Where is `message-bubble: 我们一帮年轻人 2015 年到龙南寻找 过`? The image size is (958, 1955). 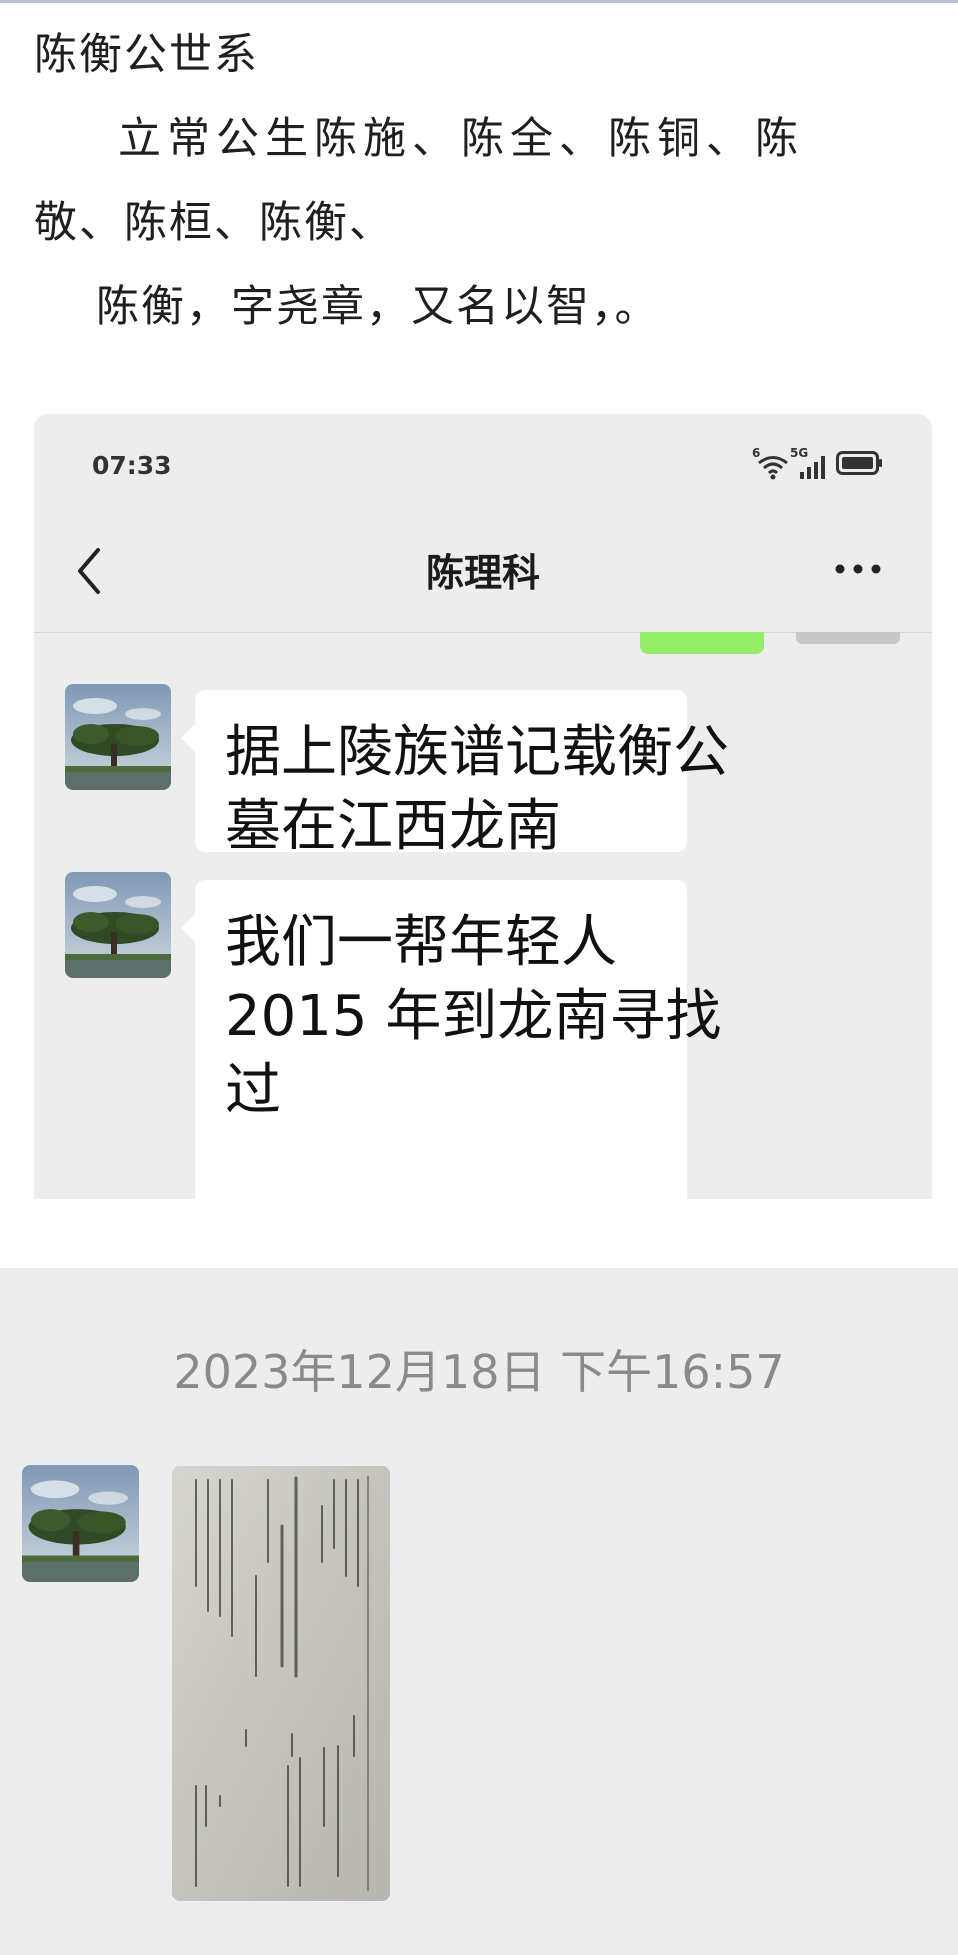 message-bubble: 我们一帮年轻人 2015 年到龙南寻找 过 is located at coordinates (451, 1039).